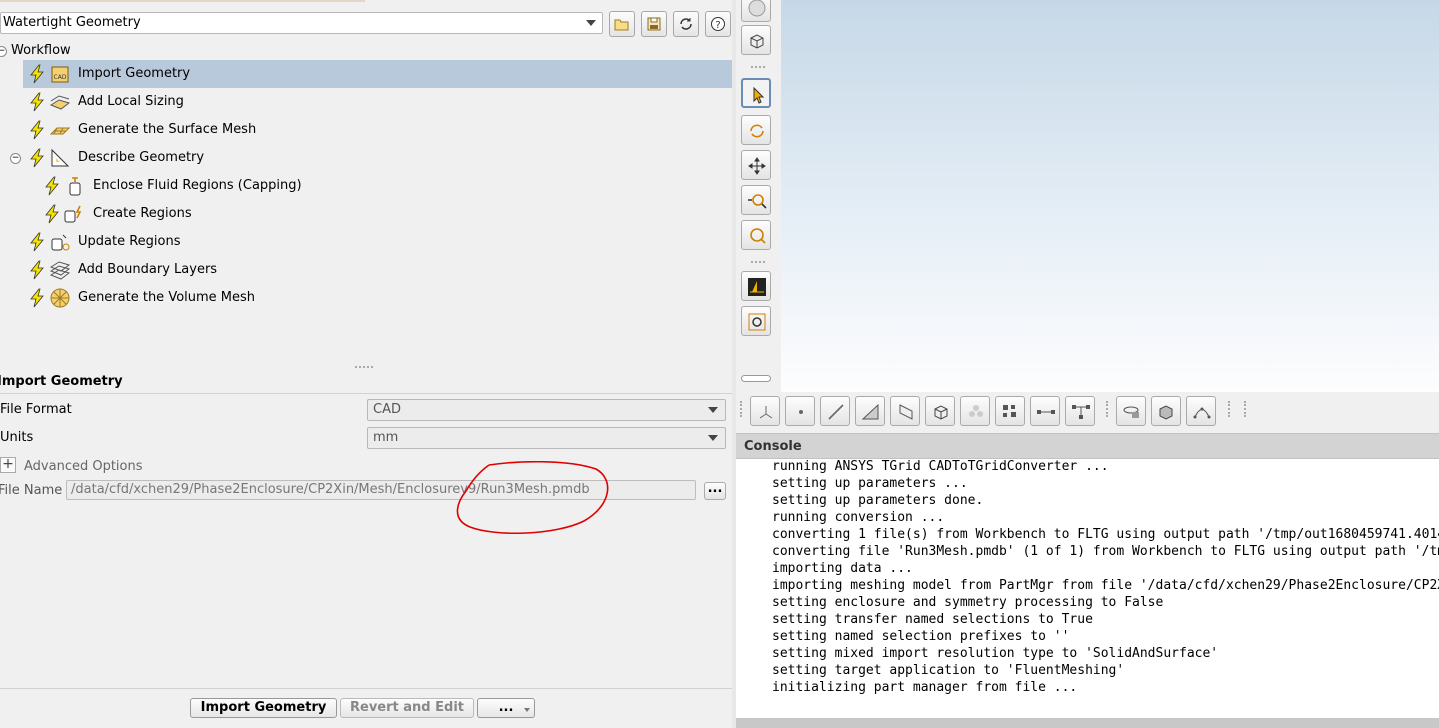 This screenshot has width=1439, height=728. I want to click on rotate-tool-button, so click(756, 130).